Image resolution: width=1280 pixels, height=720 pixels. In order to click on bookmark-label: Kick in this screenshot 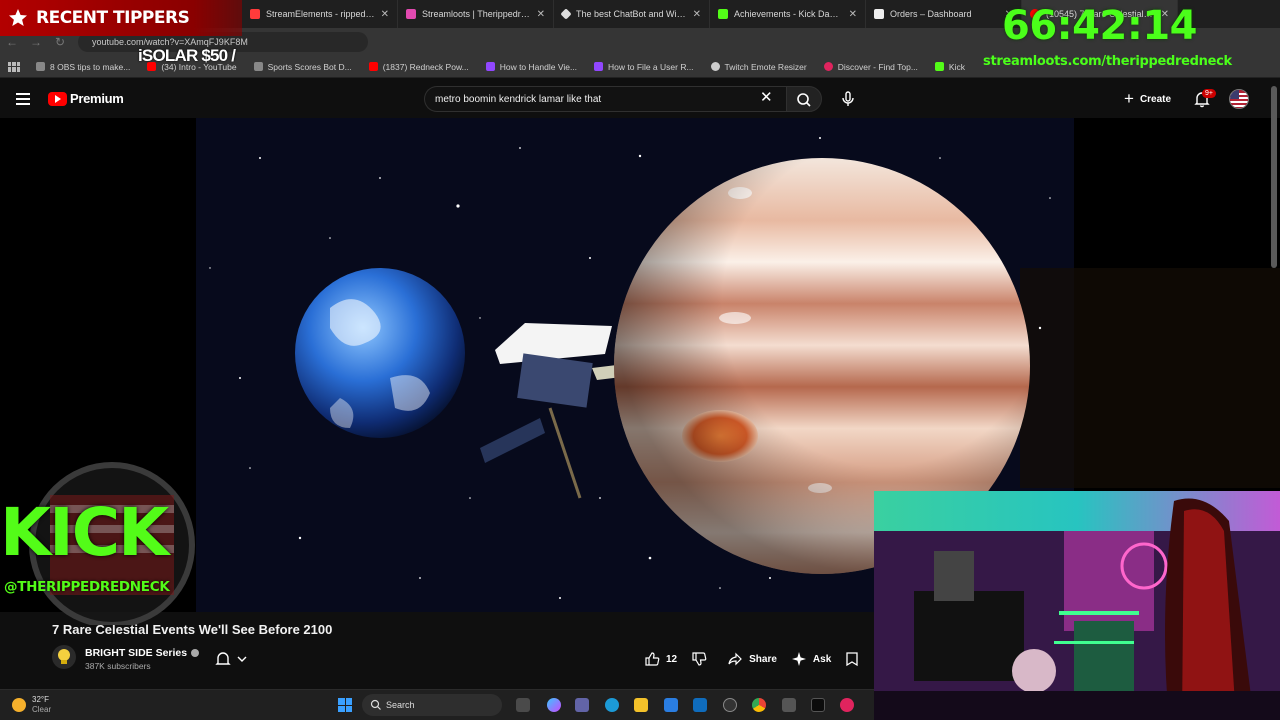, I will do `click(956, 66)`.